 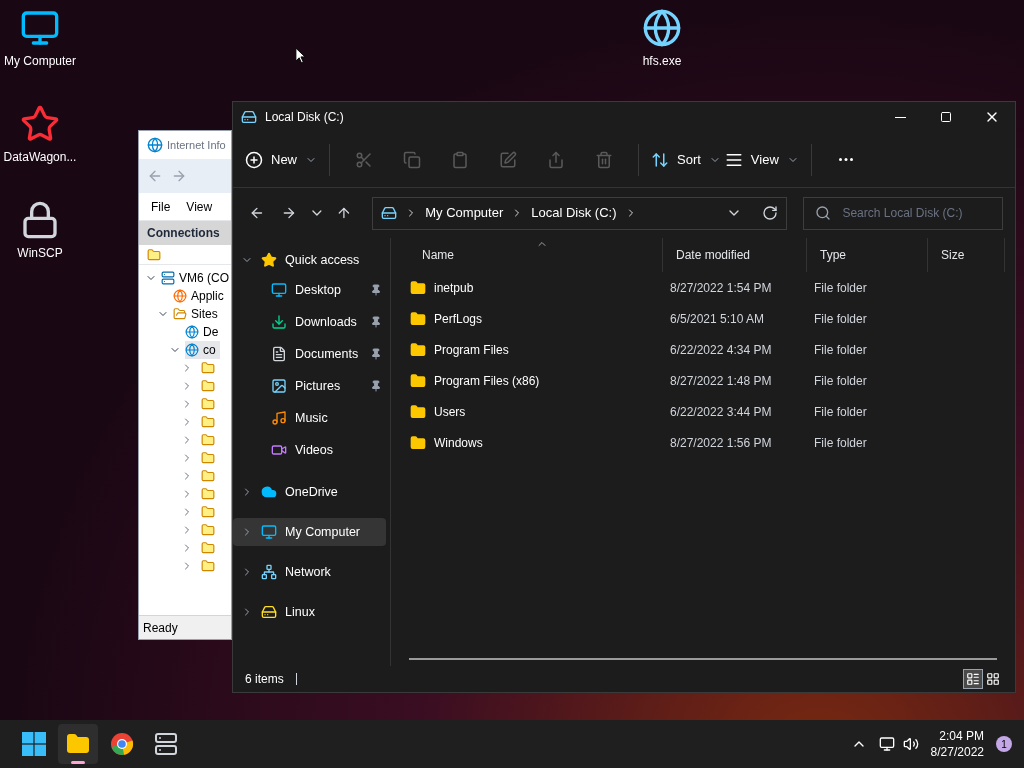 I want to click on taskbar-app, so click(x=78, y=744).